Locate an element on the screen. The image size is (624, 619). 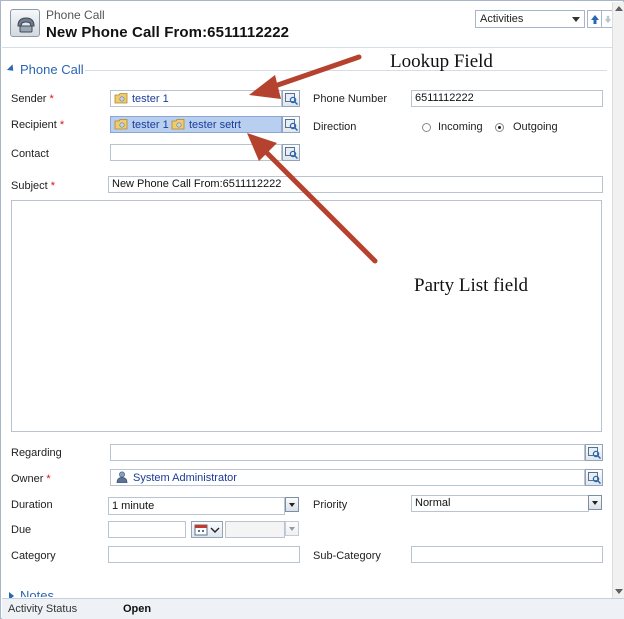
party-list-annotation: Party List field is located at coordinates (471, 285).